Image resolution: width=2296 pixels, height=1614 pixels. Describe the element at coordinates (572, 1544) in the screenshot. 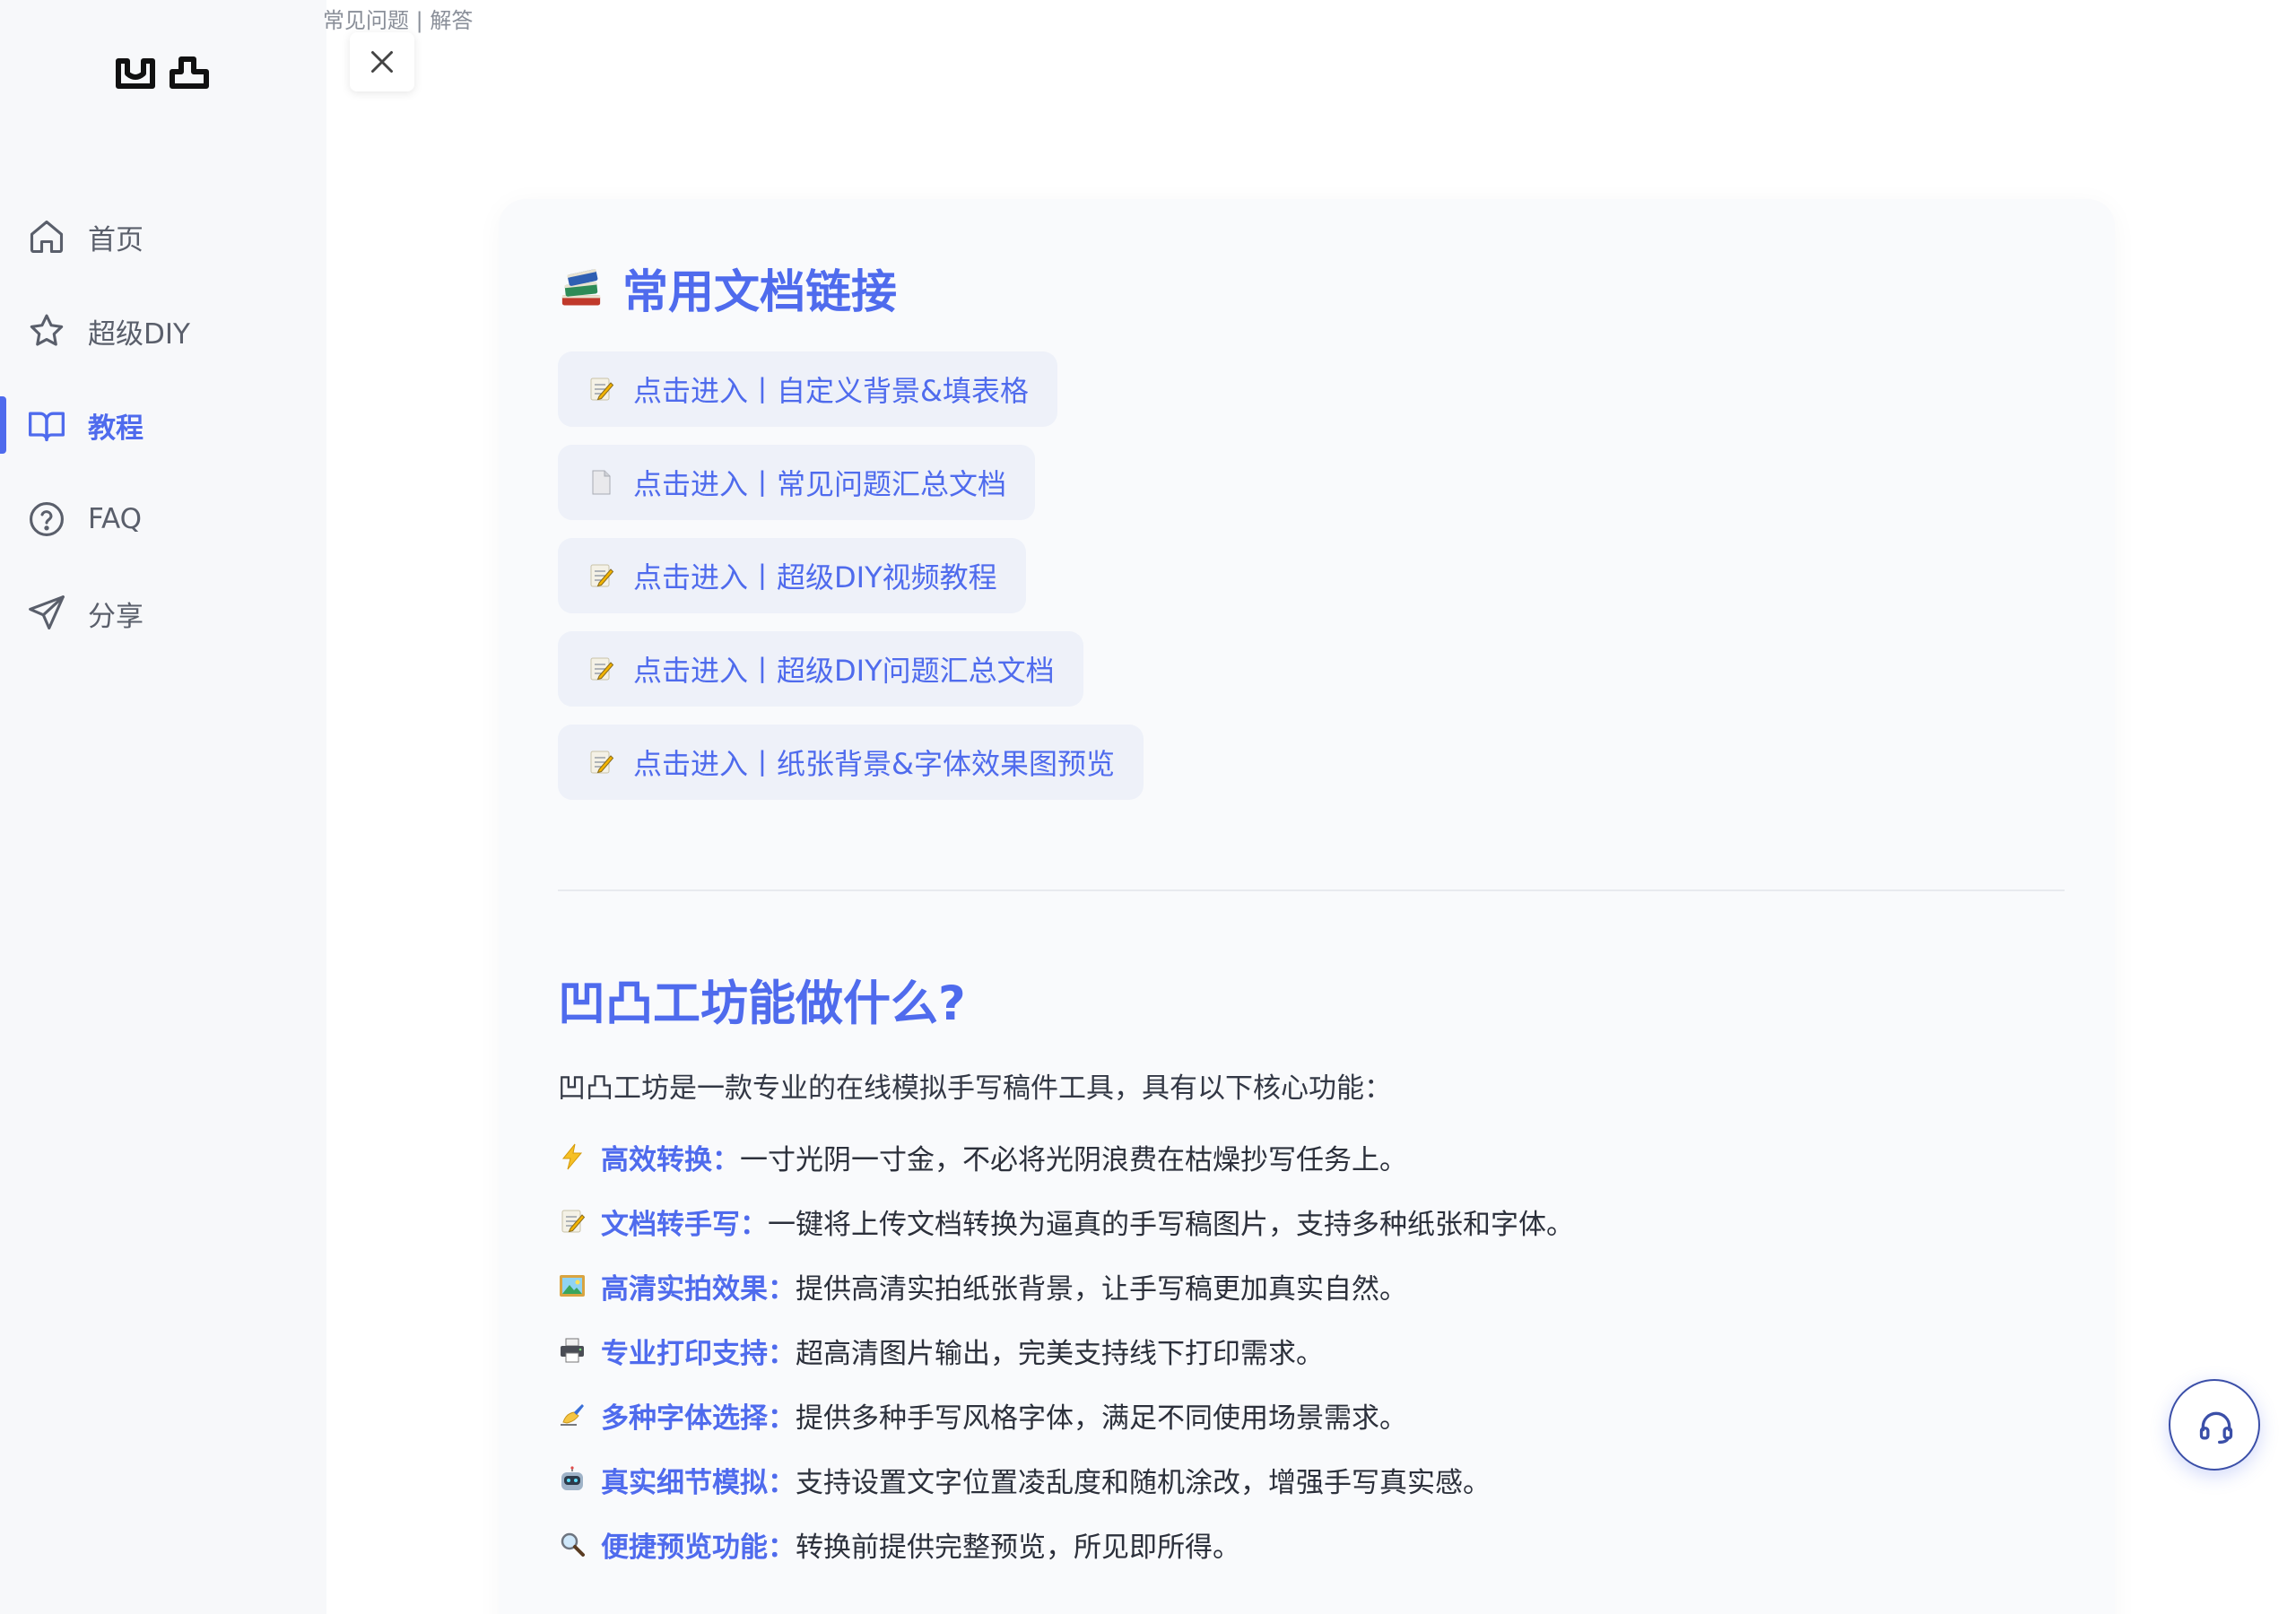

I see `magnifier-icon` at that location.